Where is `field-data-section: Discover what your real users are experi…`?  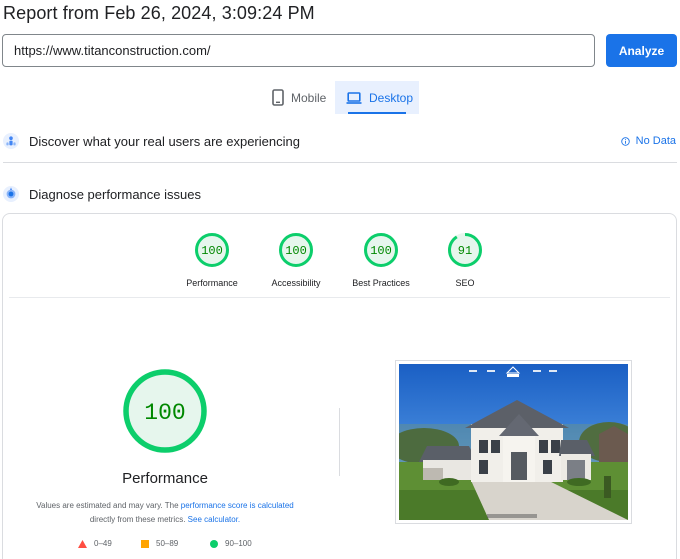
field-data-section: Discover what your real users are experi… is located at coordinates (340, 141).